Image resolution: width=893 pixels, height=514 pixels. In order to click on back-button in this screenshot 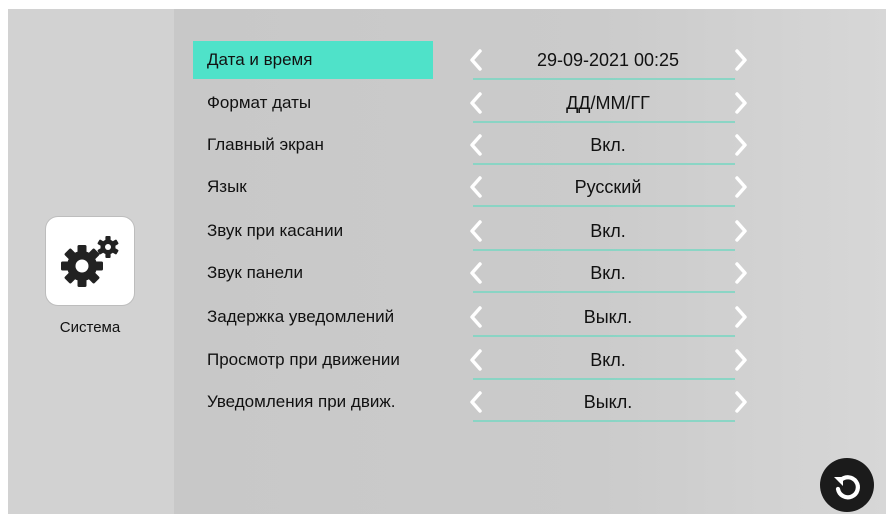, I will do `click(847, 485)`.